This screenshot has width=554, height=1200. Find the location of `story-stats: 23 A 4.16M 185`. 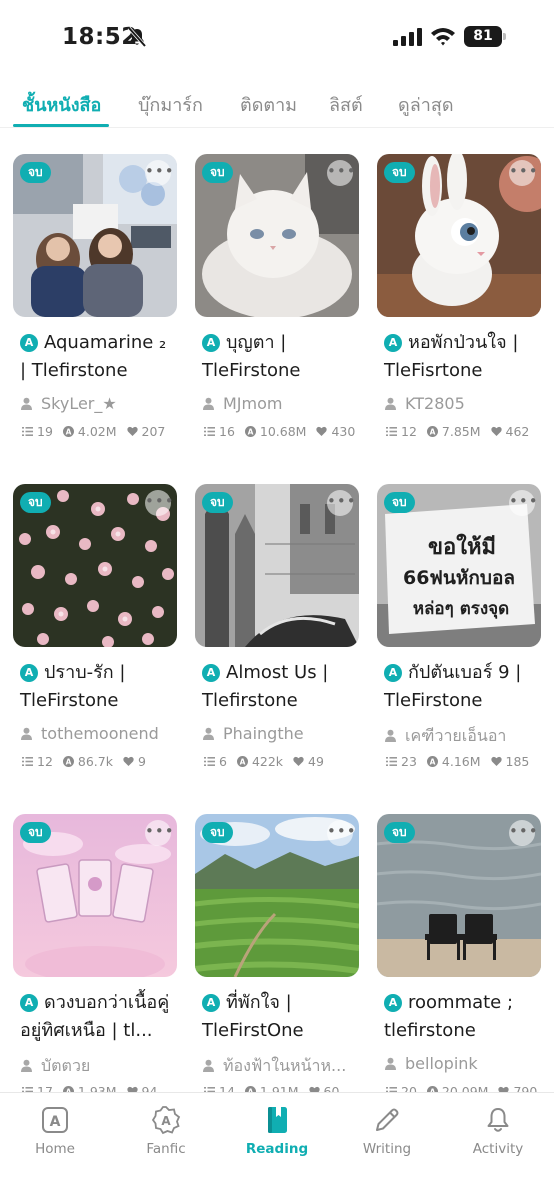

story-stats: 23 A 4.16M 185 is located at coordinates (459, 763).